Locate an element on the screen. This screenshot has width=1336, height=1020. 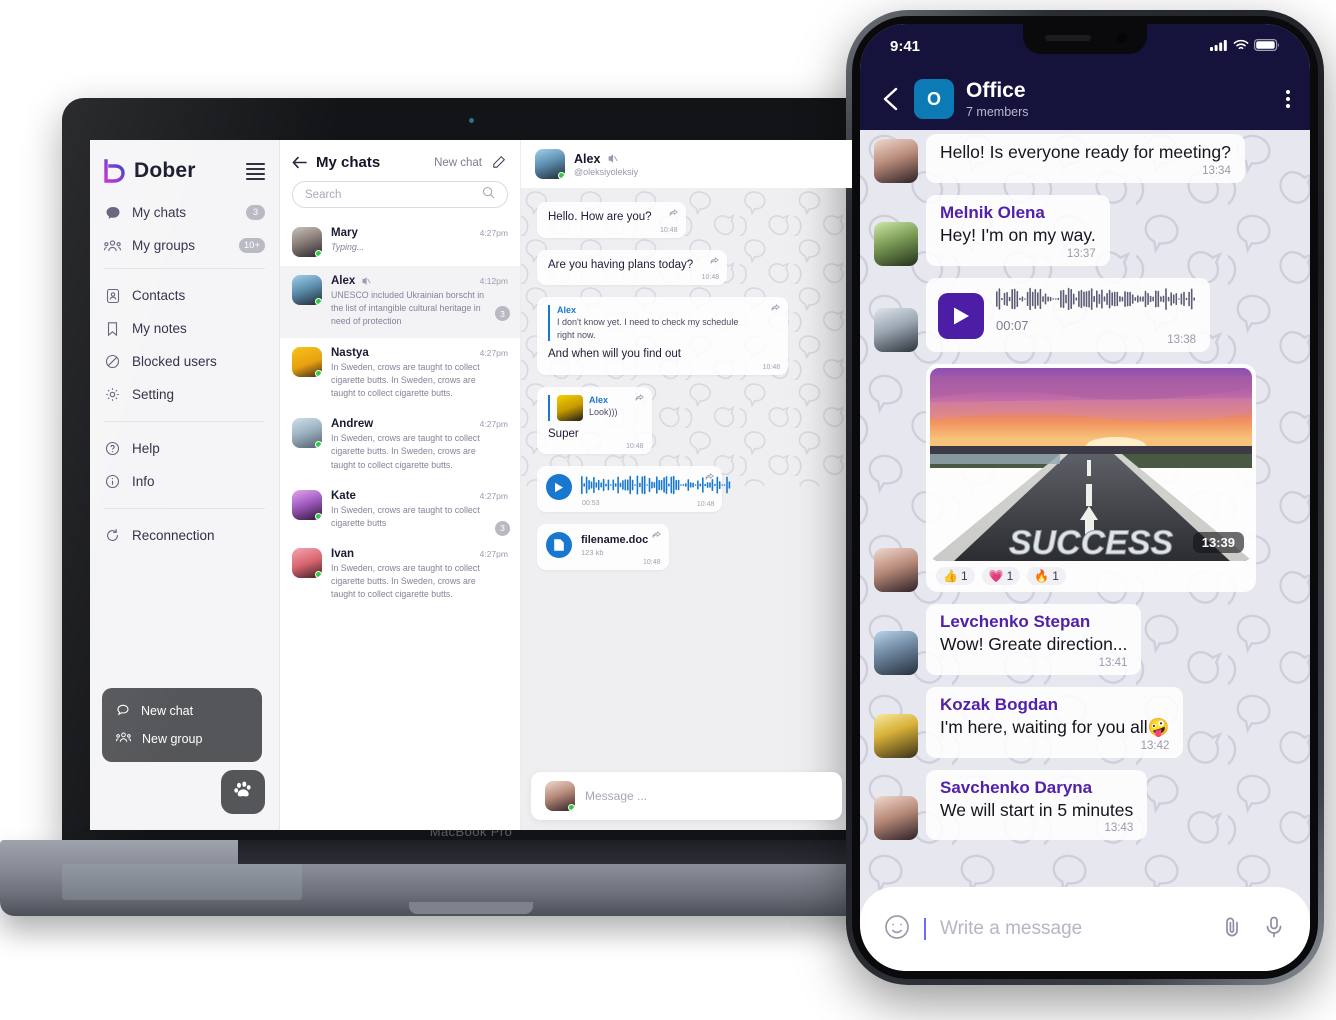
quoted-message: Alex Look))) is located at coordinates (583, 407).